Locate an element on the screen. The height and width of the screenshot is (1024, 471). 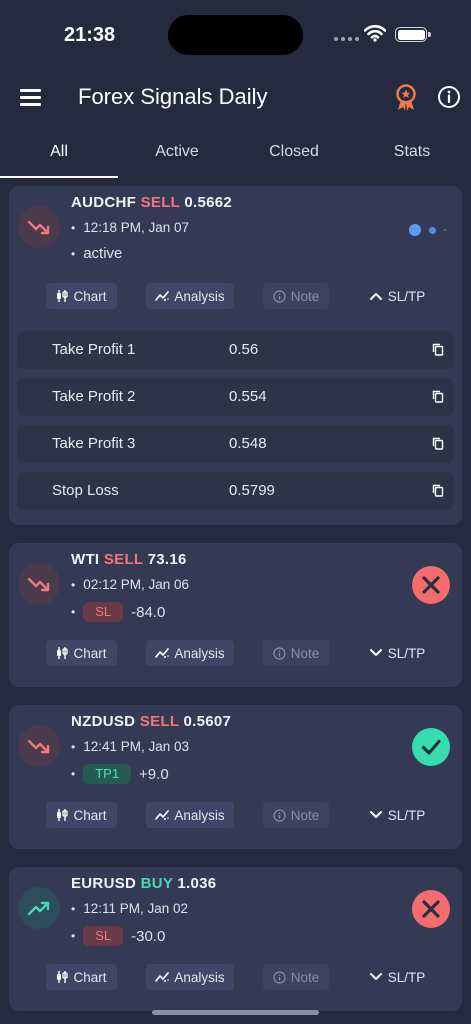
level-label: Take Profit 1 is located at coordinates (94, 349).